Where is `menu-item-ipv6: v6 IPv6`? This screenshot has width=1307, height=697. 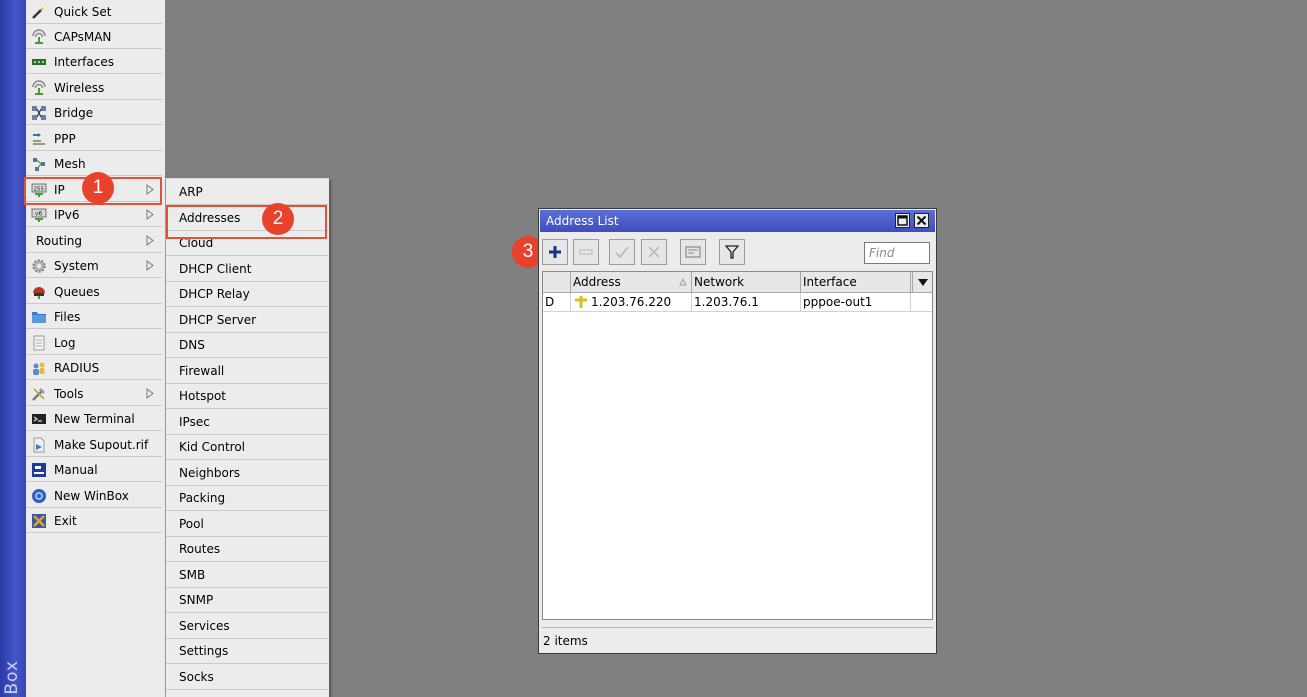 menu-item-ipv6: v6 IPv6 is located at coordinates (94, 215).